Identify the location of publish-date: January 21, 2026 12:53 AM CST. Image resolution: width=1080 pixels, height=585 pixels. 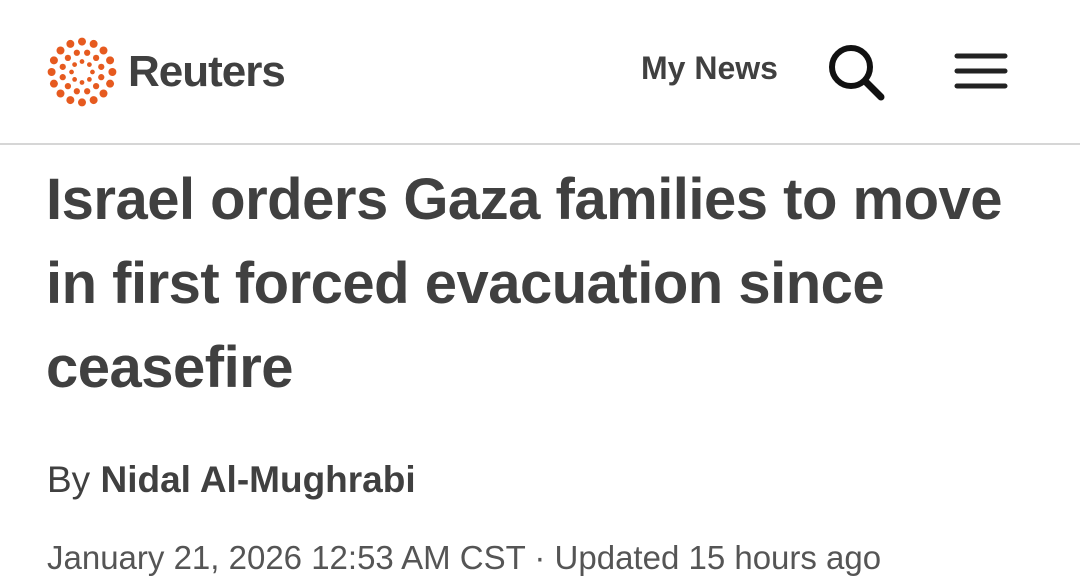
(286, 557).